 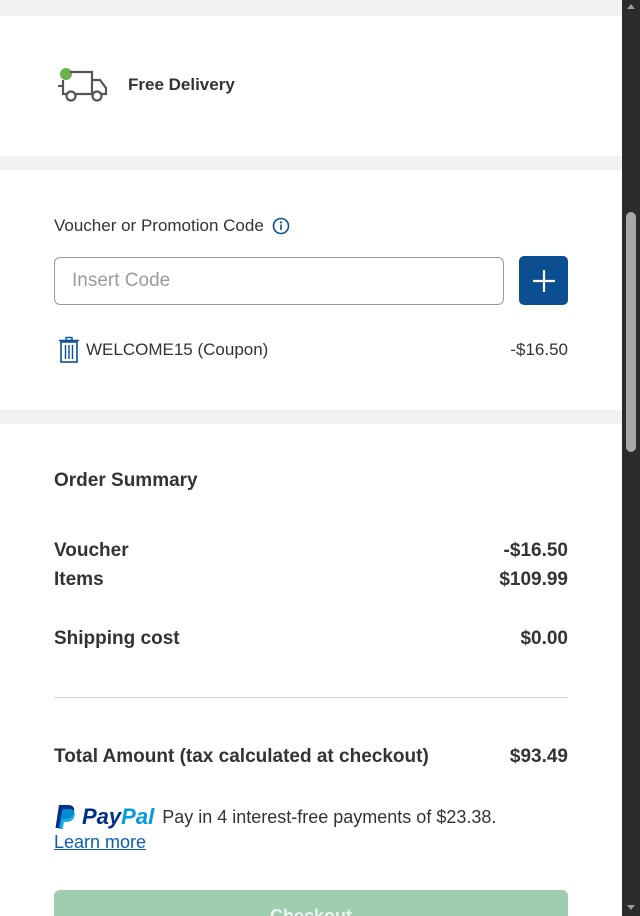 I want to click on summary-line-label: Shipping cost, so click(x=117, y=638).